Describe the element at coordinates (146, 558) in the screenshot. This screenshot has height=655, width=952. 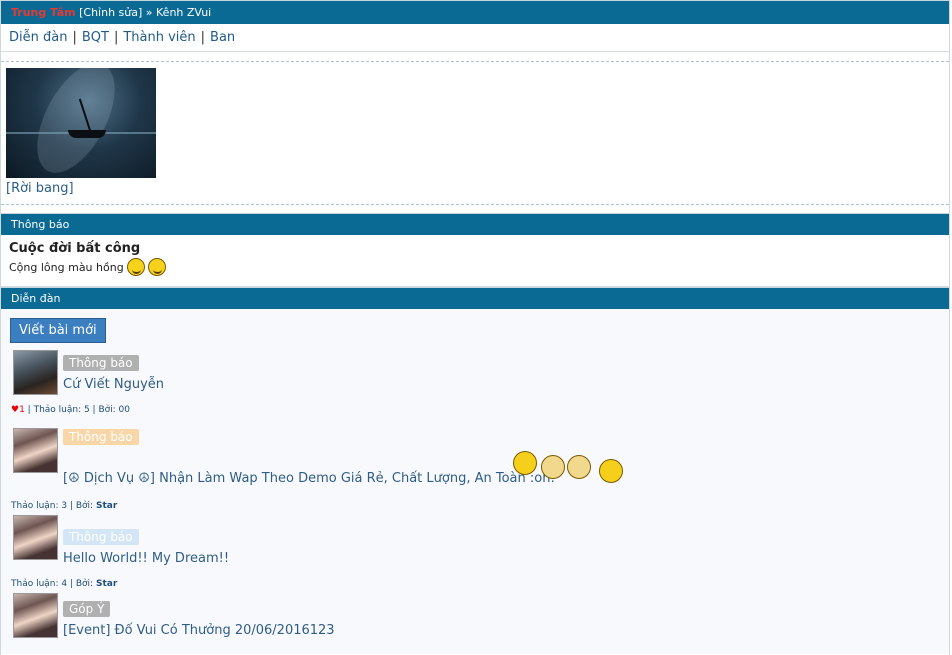
I see `topic-title: Hello World!! My Dream!!` at that location.